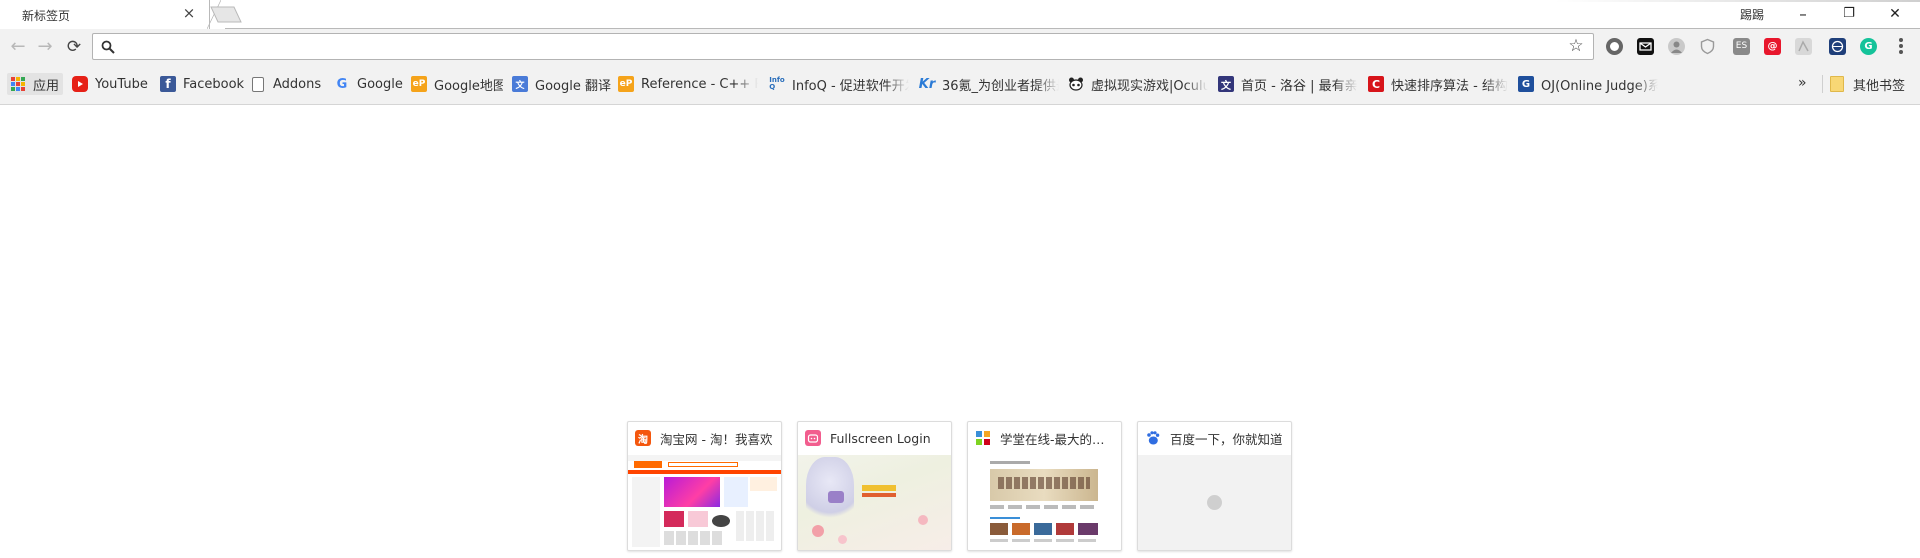 The height and width of the screenshot is (558, 1920). I want to click on bookmark-36kr: Kr 36氪_为创业者提供最, so click(989, 84).